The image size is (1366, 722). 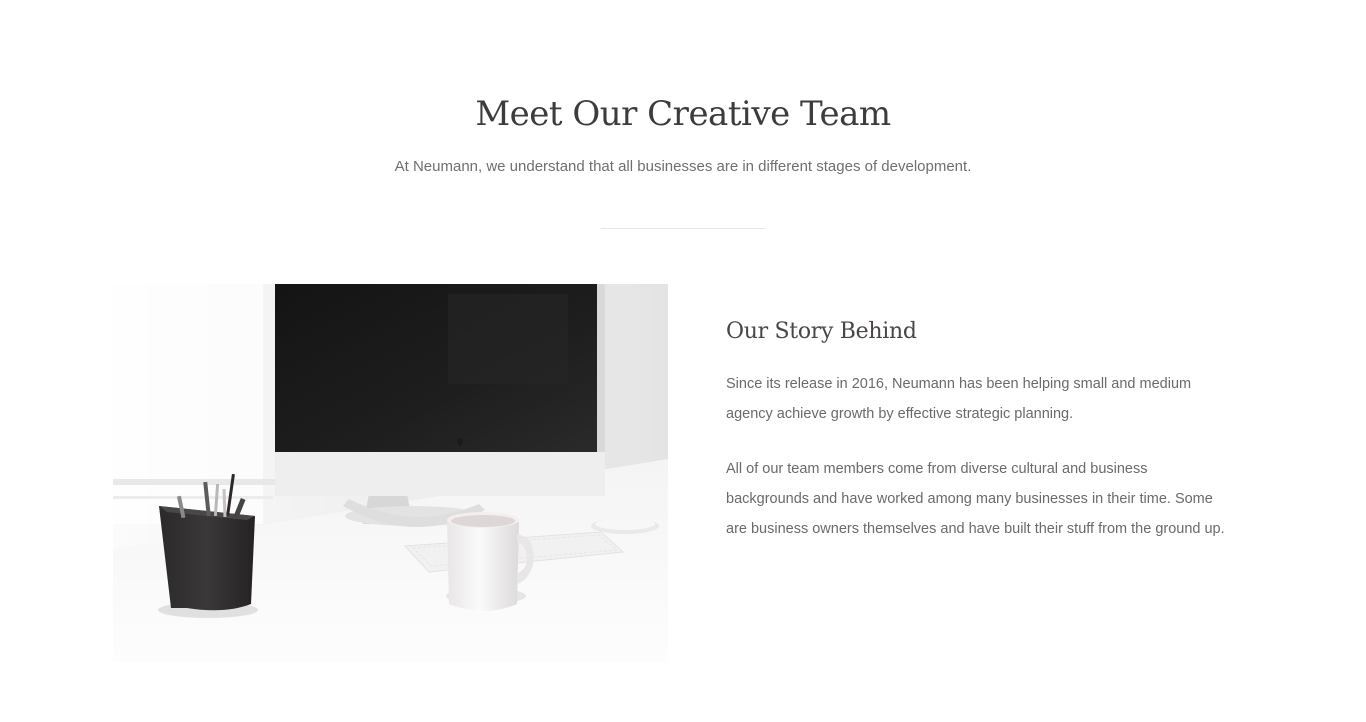 I want to click on story-heading: Our Story Behind, so click(x=821, y=331).